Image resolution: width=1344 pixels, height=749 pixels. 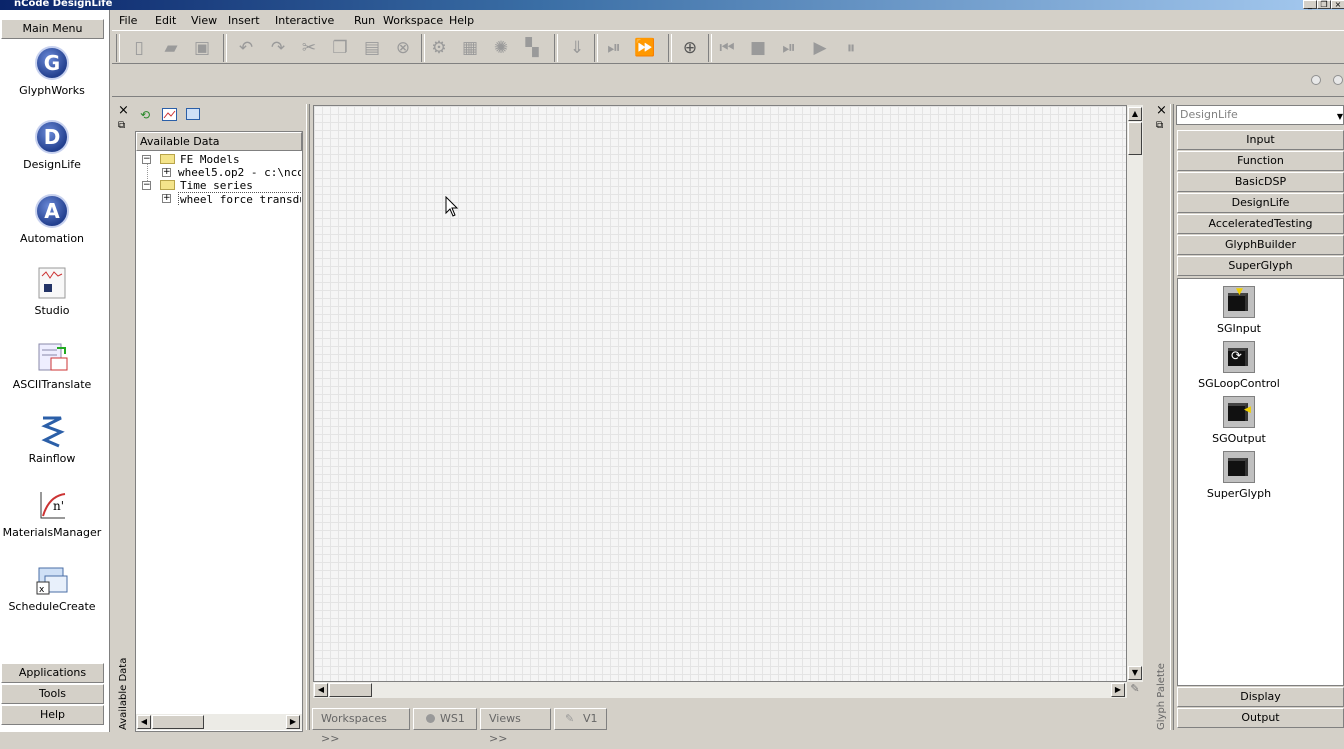 What do you see at coordinates (309, 48) in the screenshot?
I see `cut-icon: ✂` at bounding box center [309, 48].